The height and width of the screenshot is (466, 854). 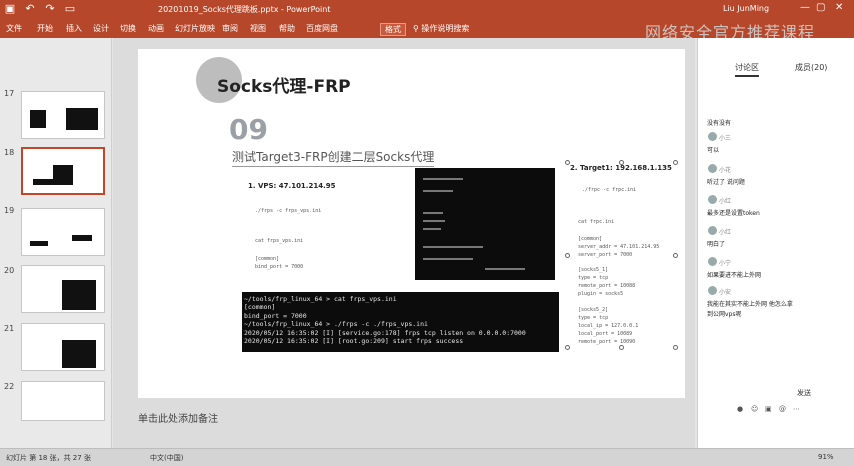 What do you see at coordinates (746, 8) in the screenshot?
I see `user-name: Liu JunMing` at bounding box center [746, 8].